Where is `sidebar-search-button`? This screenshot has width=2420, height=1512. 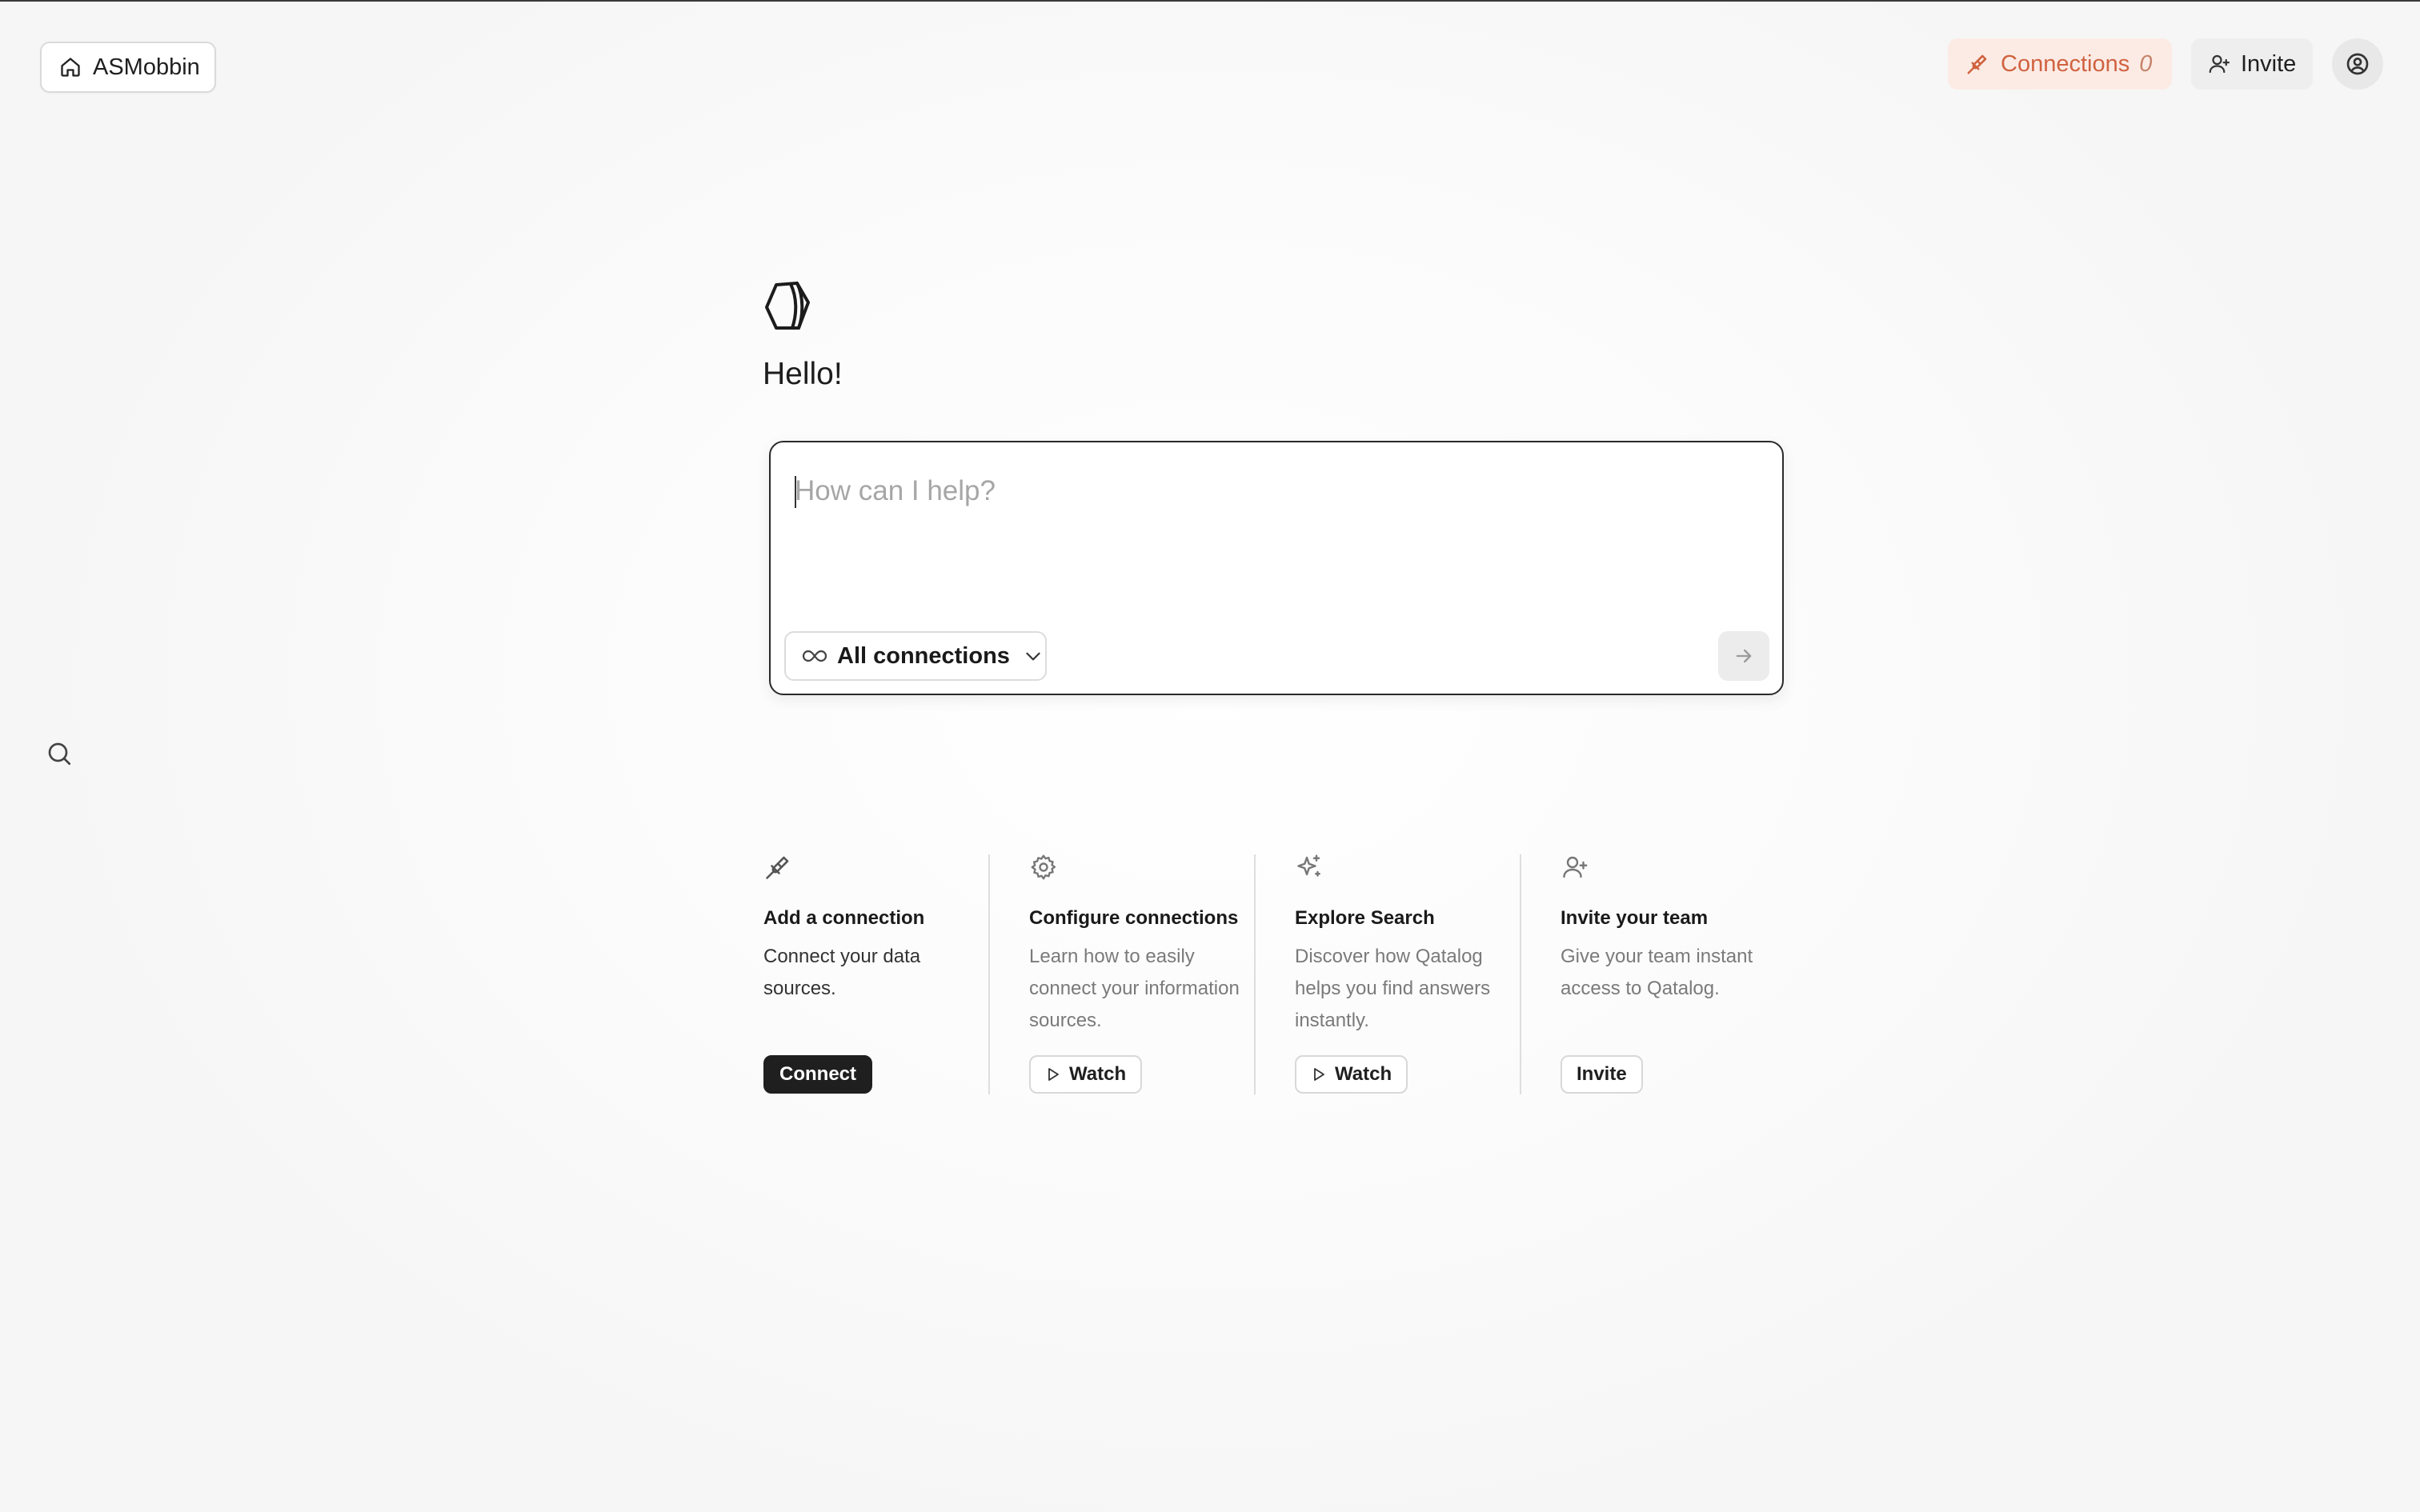 sidebar-search-button is located at coordinates (59, 753).